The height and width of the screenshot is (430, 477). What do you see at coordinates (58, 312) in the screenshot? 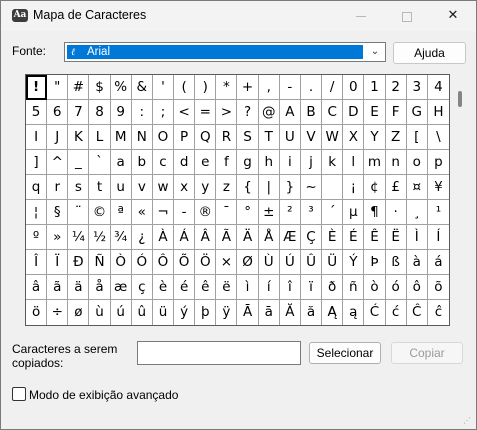
I see `char-cell: ÷` at bounding box center [58, 312].